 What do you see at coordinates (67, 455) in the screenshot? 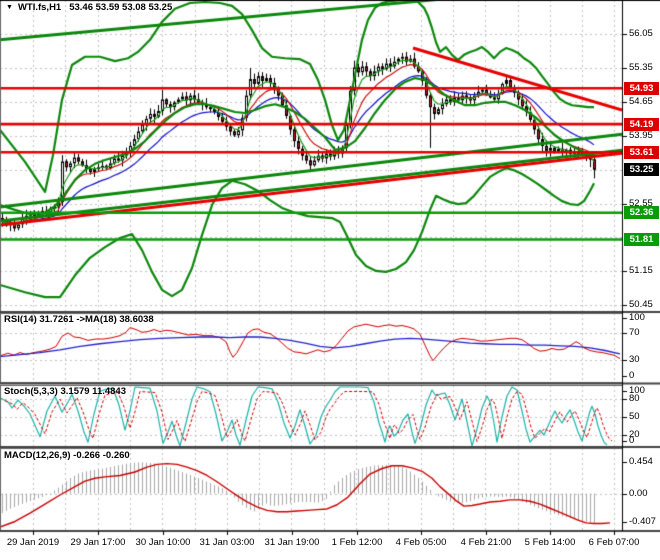
I see `macd-indicator-label: MACD(12,26,9) -0.266 -0.260` at bounding box center [67, 455].